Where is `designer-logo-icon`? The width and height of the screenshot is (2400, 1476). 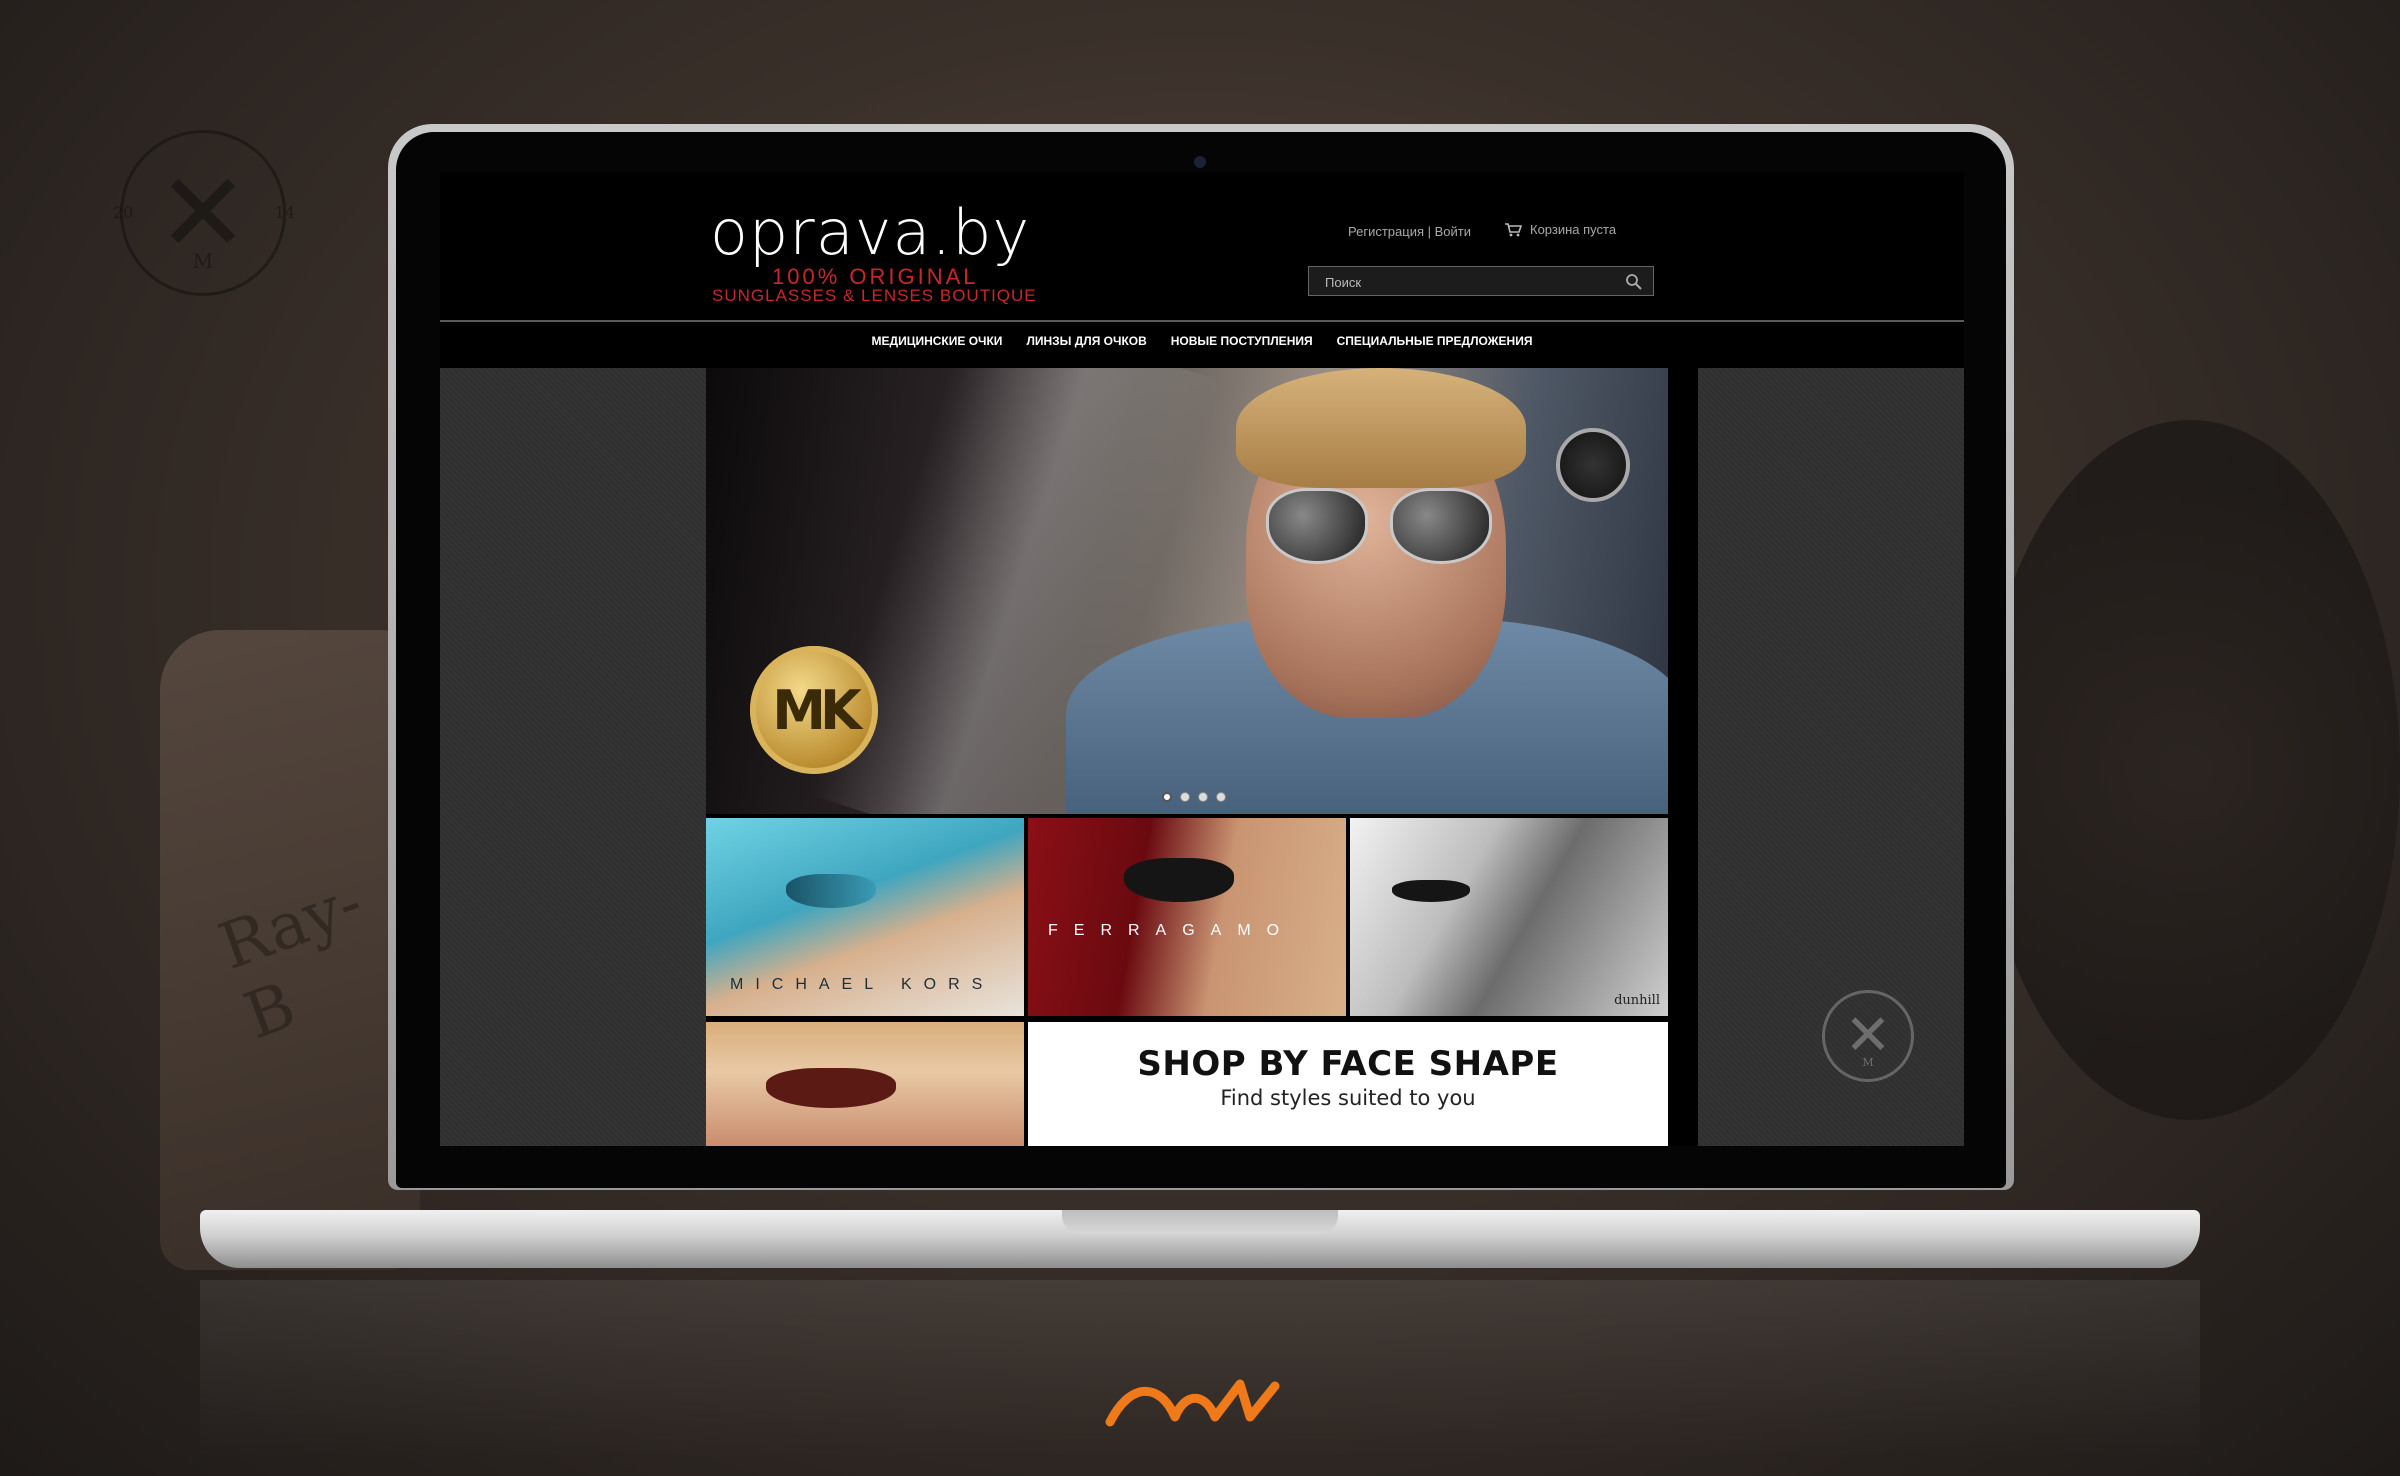 designer-logo-icon is located at coordinates (1192, 1403).